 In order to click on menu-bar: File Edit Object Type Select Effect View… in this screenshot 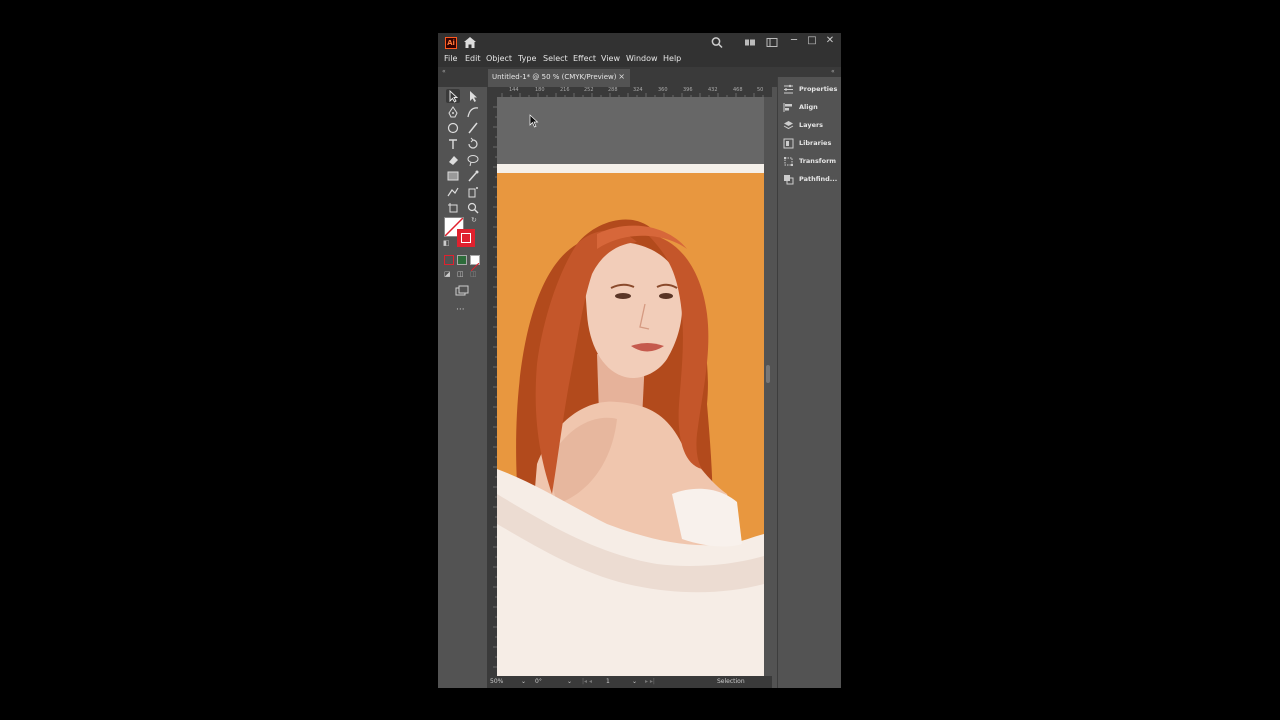, I will do `click(639, 59)`.